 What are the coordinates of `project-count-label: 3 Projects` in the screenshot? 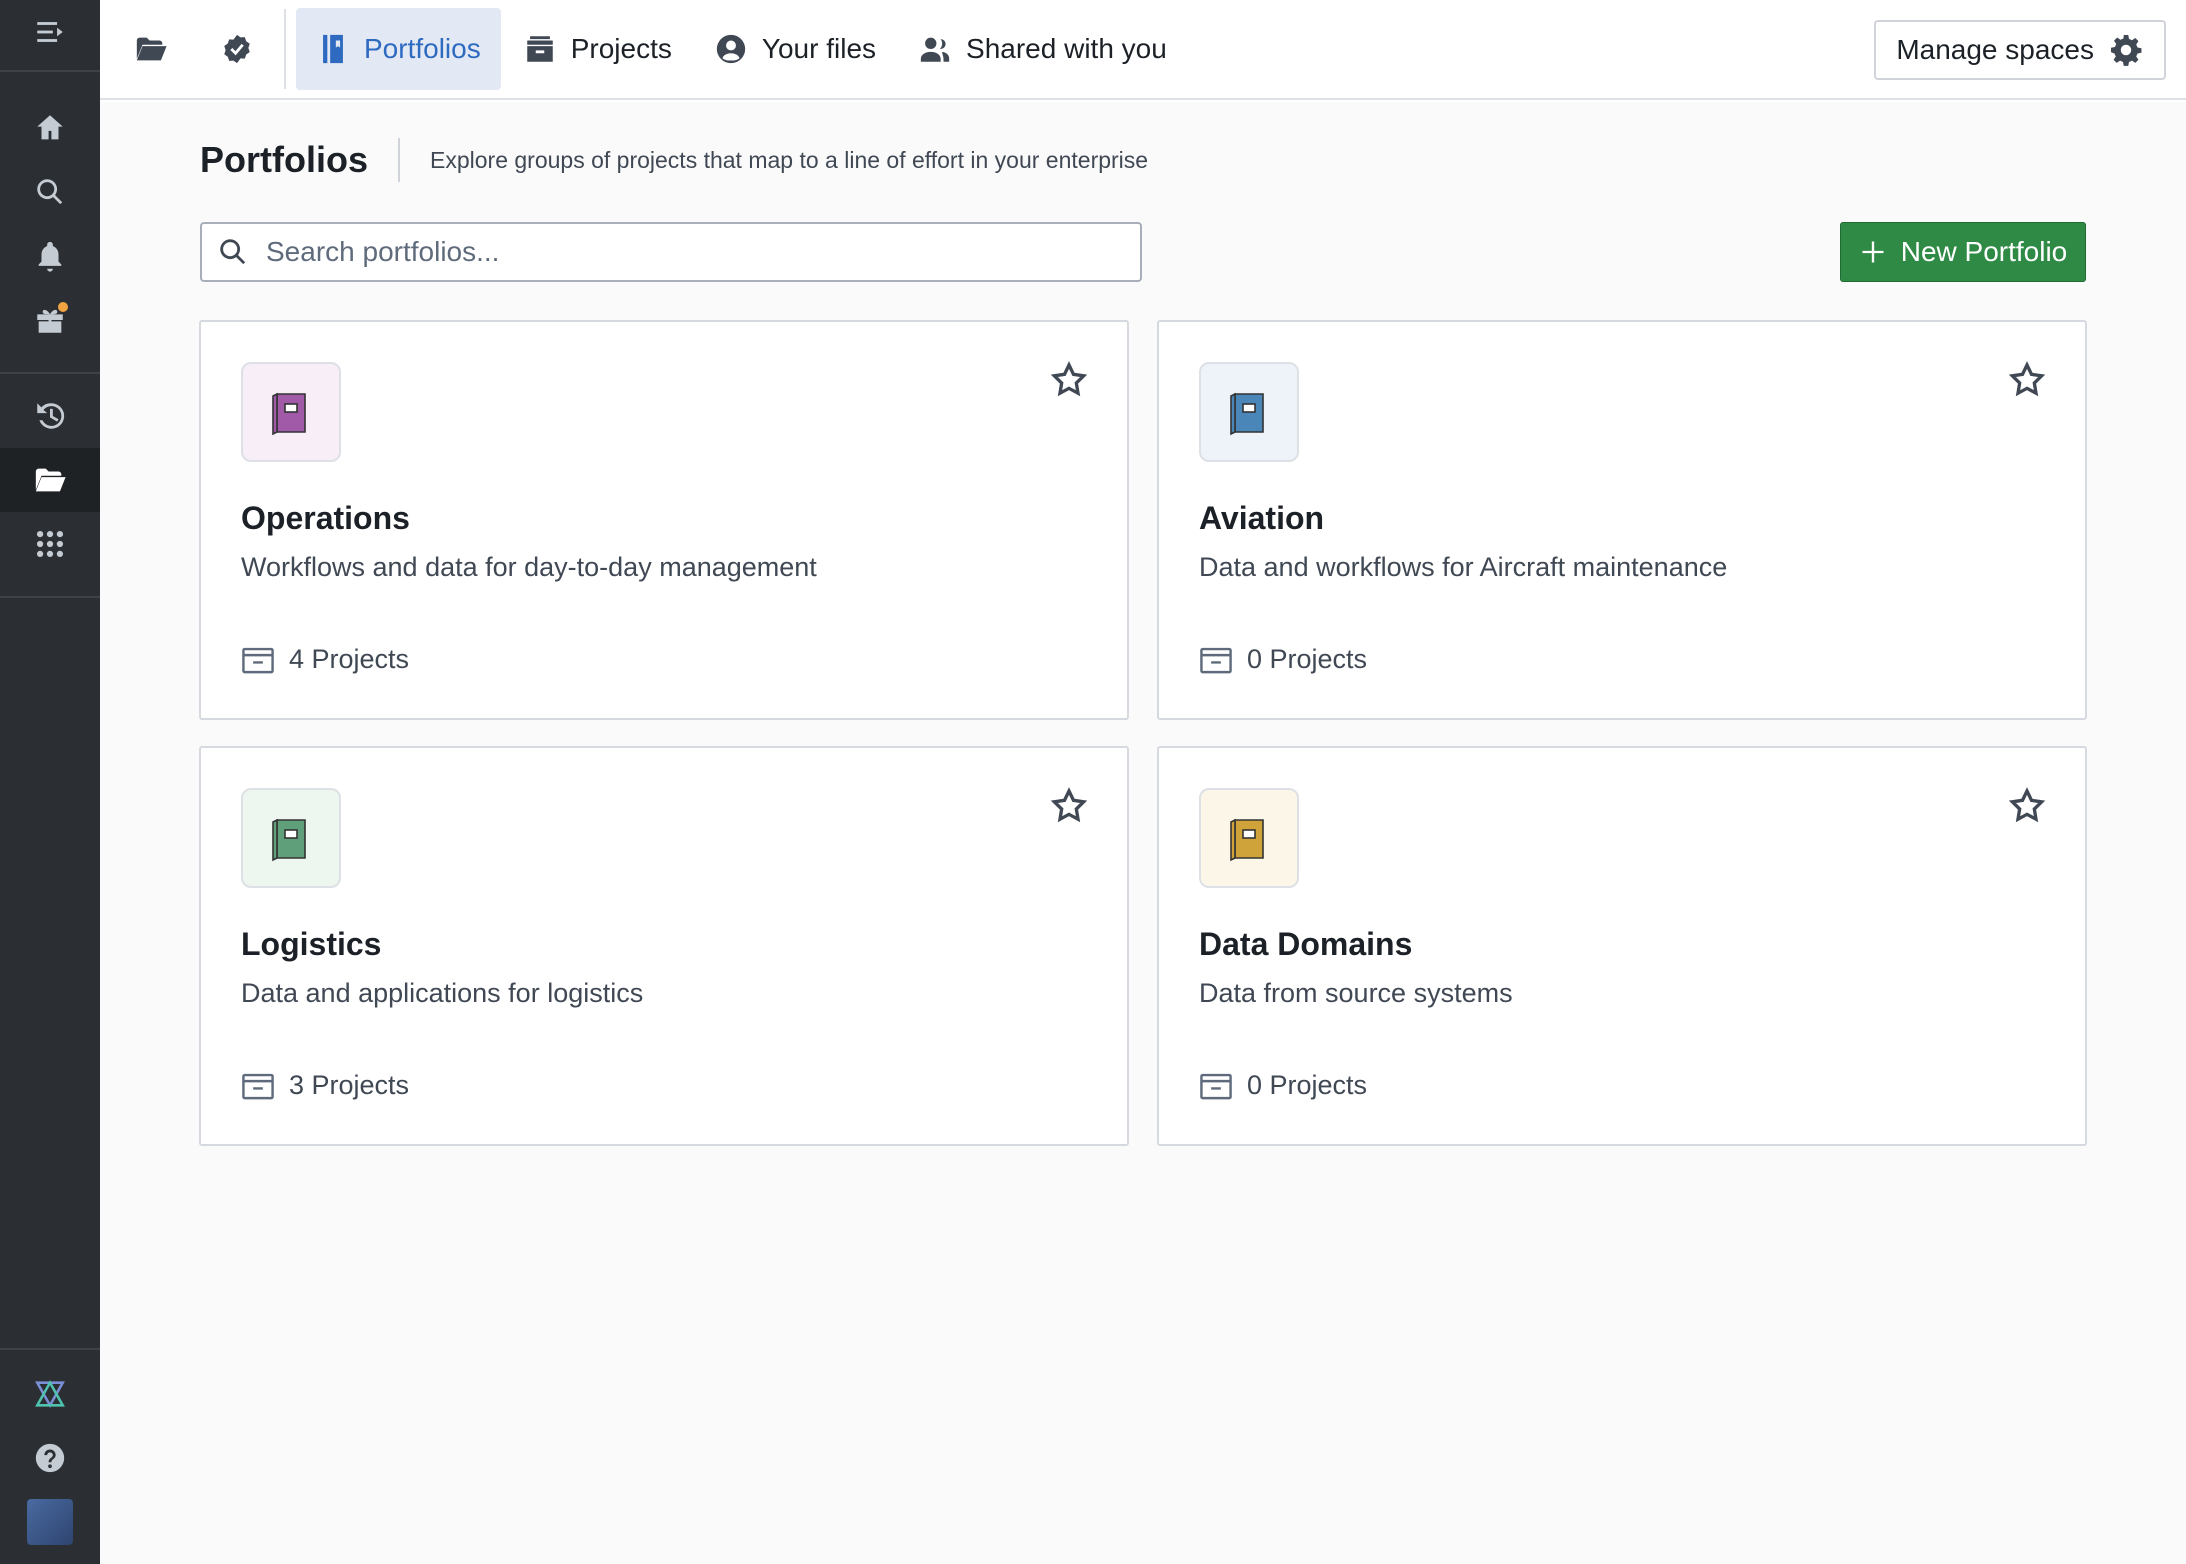 It's located at (349, 1085).